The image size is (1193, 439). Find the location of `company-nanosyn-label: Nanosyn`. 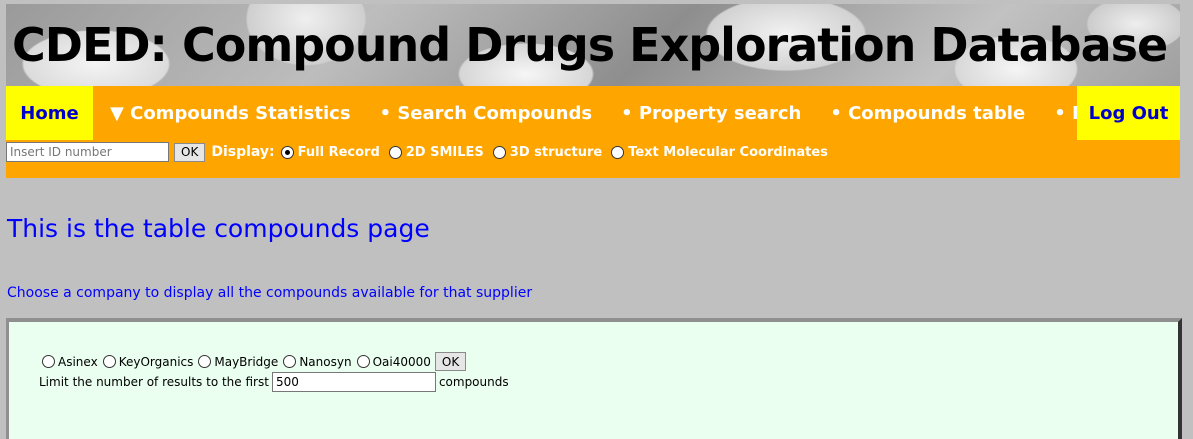

company-nanosyn-label: Nanosyn is located at coordinates (325, 361).